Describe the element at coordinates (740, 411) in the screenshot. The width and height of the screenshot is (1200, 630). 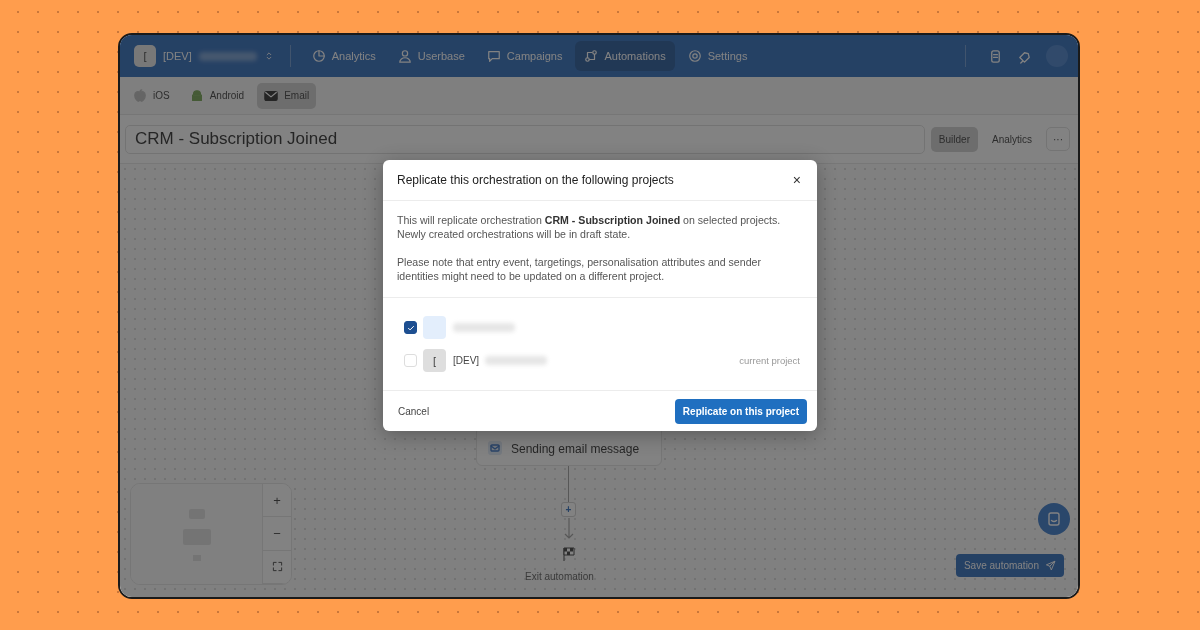
I see `replicate-button: Replicate on this project` at that location.